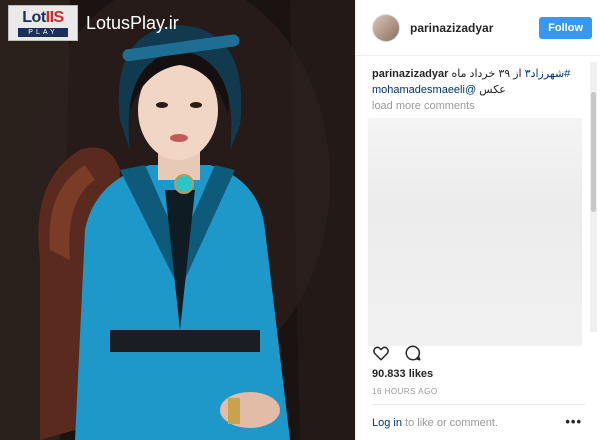 This screenshot has width=600, height=440. What do you see at coordinates (402, 374) in the screenshot?
I see `likes-count: 90.833 likes` at bounding box center [402, 374].